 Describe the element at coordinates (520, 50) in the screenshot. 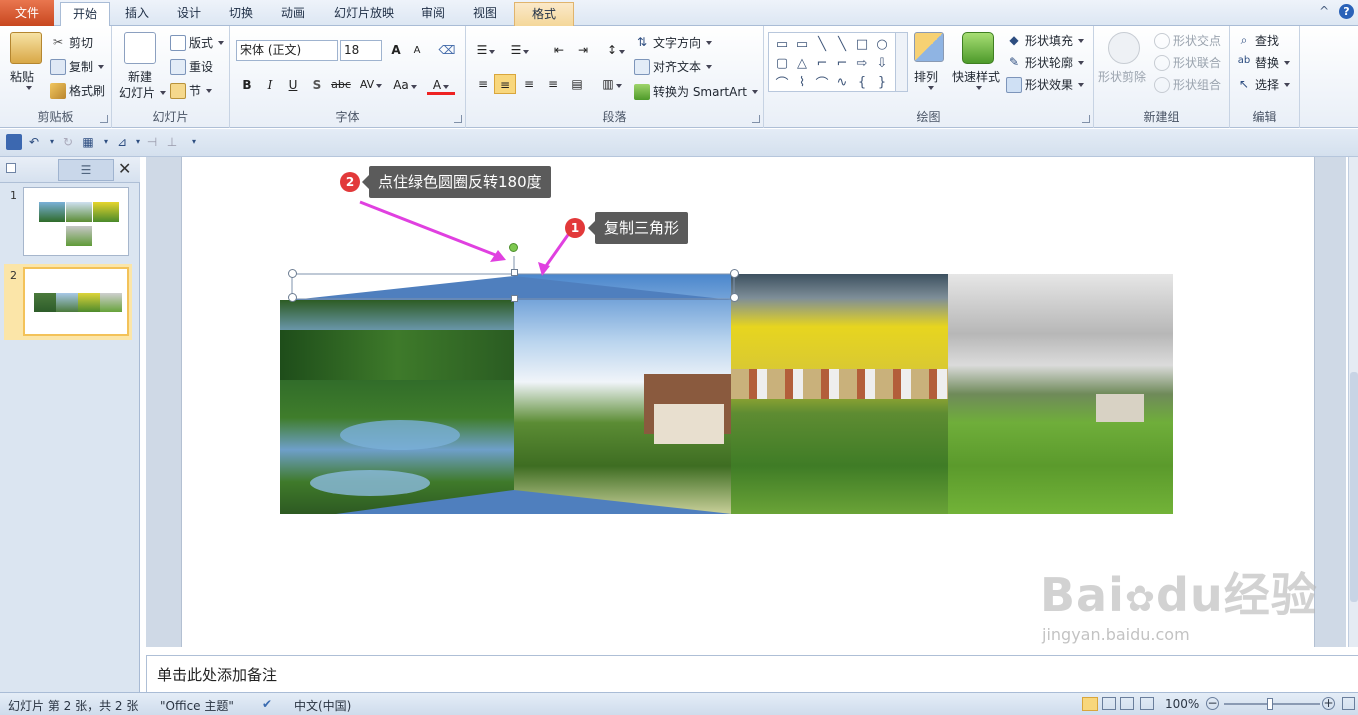

I see `numbering-button: ☰` at that location.